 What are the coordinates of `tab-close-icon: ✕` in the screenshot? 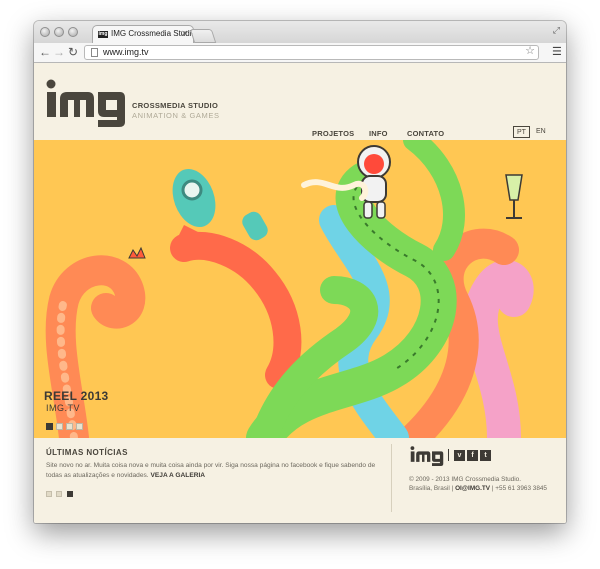 It's located at (184, 34).